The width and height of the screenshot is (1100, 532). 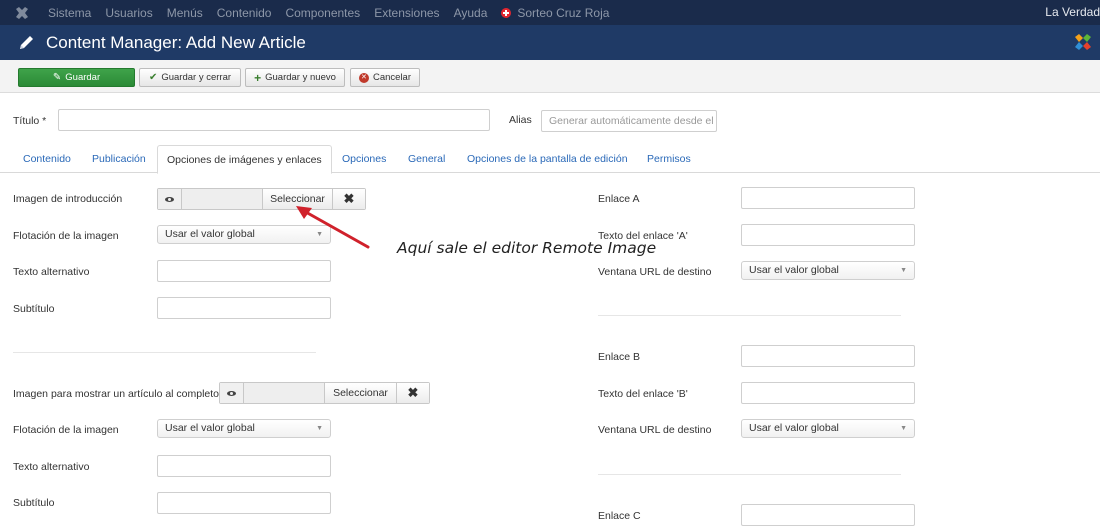 I want to click on save-button-label: Guardar, so click(x=83, y=77).